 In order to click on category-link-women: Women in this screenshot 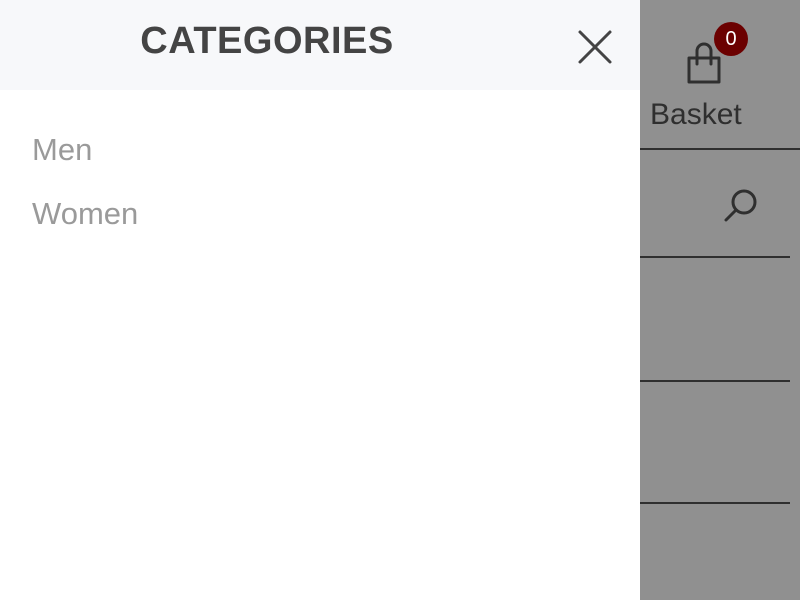, I will do `click(85, 214)`.